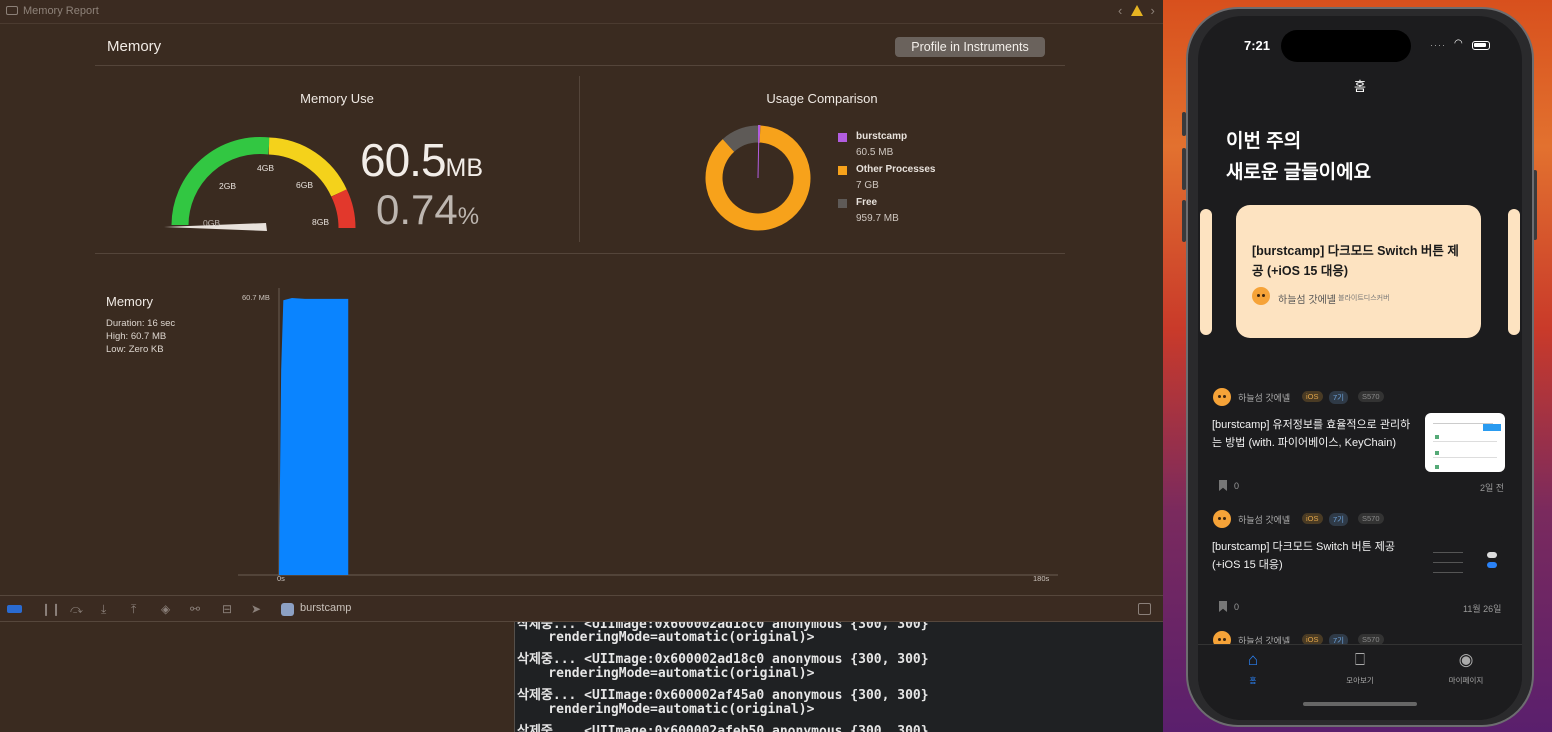 Image resolution: width=1552 pixels, height=732 pixels. What do you see at coordinates (1307, 300) in the screenshot?
I see `featured-author: 하늘섬 갓에녤` at bounding box center [1307, 300].